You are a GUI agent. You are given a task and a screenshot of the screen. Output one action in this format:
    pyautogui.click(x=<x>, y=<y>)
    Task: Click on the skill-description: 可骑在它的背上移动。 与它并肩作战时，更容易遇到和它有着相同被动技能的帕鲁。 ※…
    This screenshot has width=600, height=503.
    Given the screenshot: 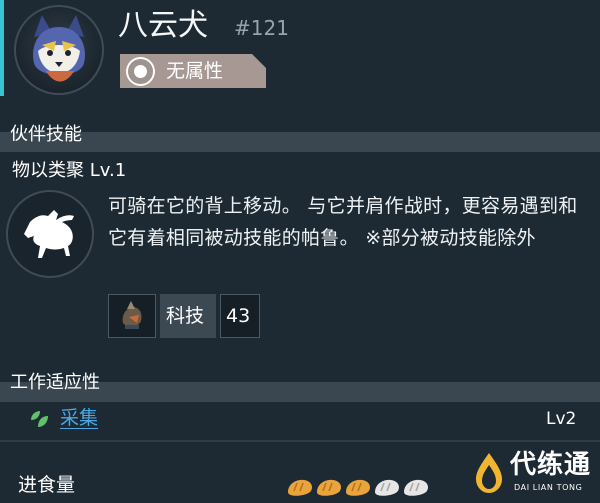 What is the action you would take?
    pyautogui.click(x=343, y=222)
    